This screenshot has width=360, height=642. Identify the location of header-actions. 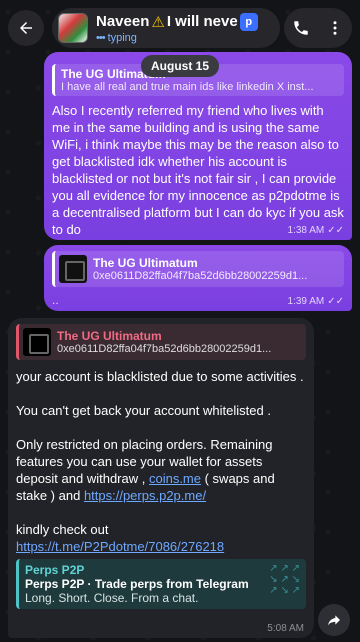
(318, 28).